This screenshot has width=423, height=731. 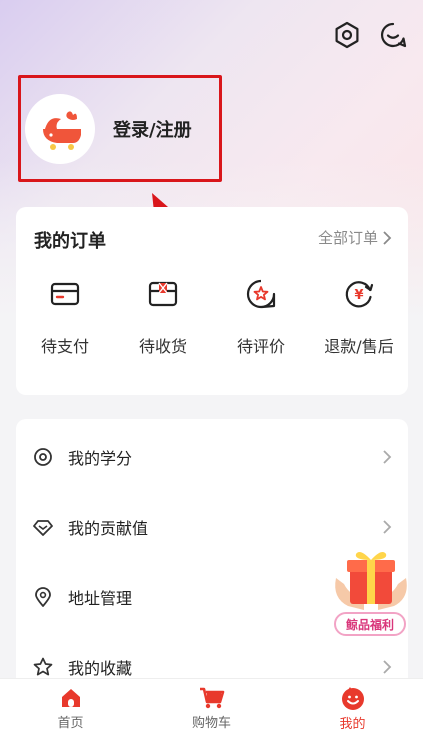 I want to click on bottom-tab-bar: 首页 购物车 我的, so click(x=211, y=704).